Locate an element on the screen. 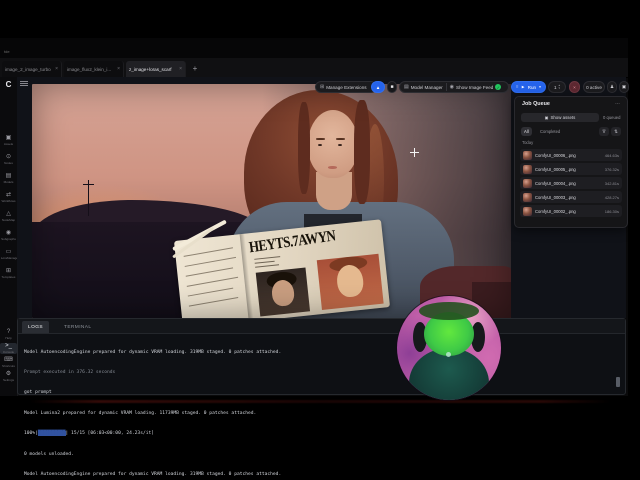  workflow-tab: image_2_image_turbo × is located at coordinates (32, 69).